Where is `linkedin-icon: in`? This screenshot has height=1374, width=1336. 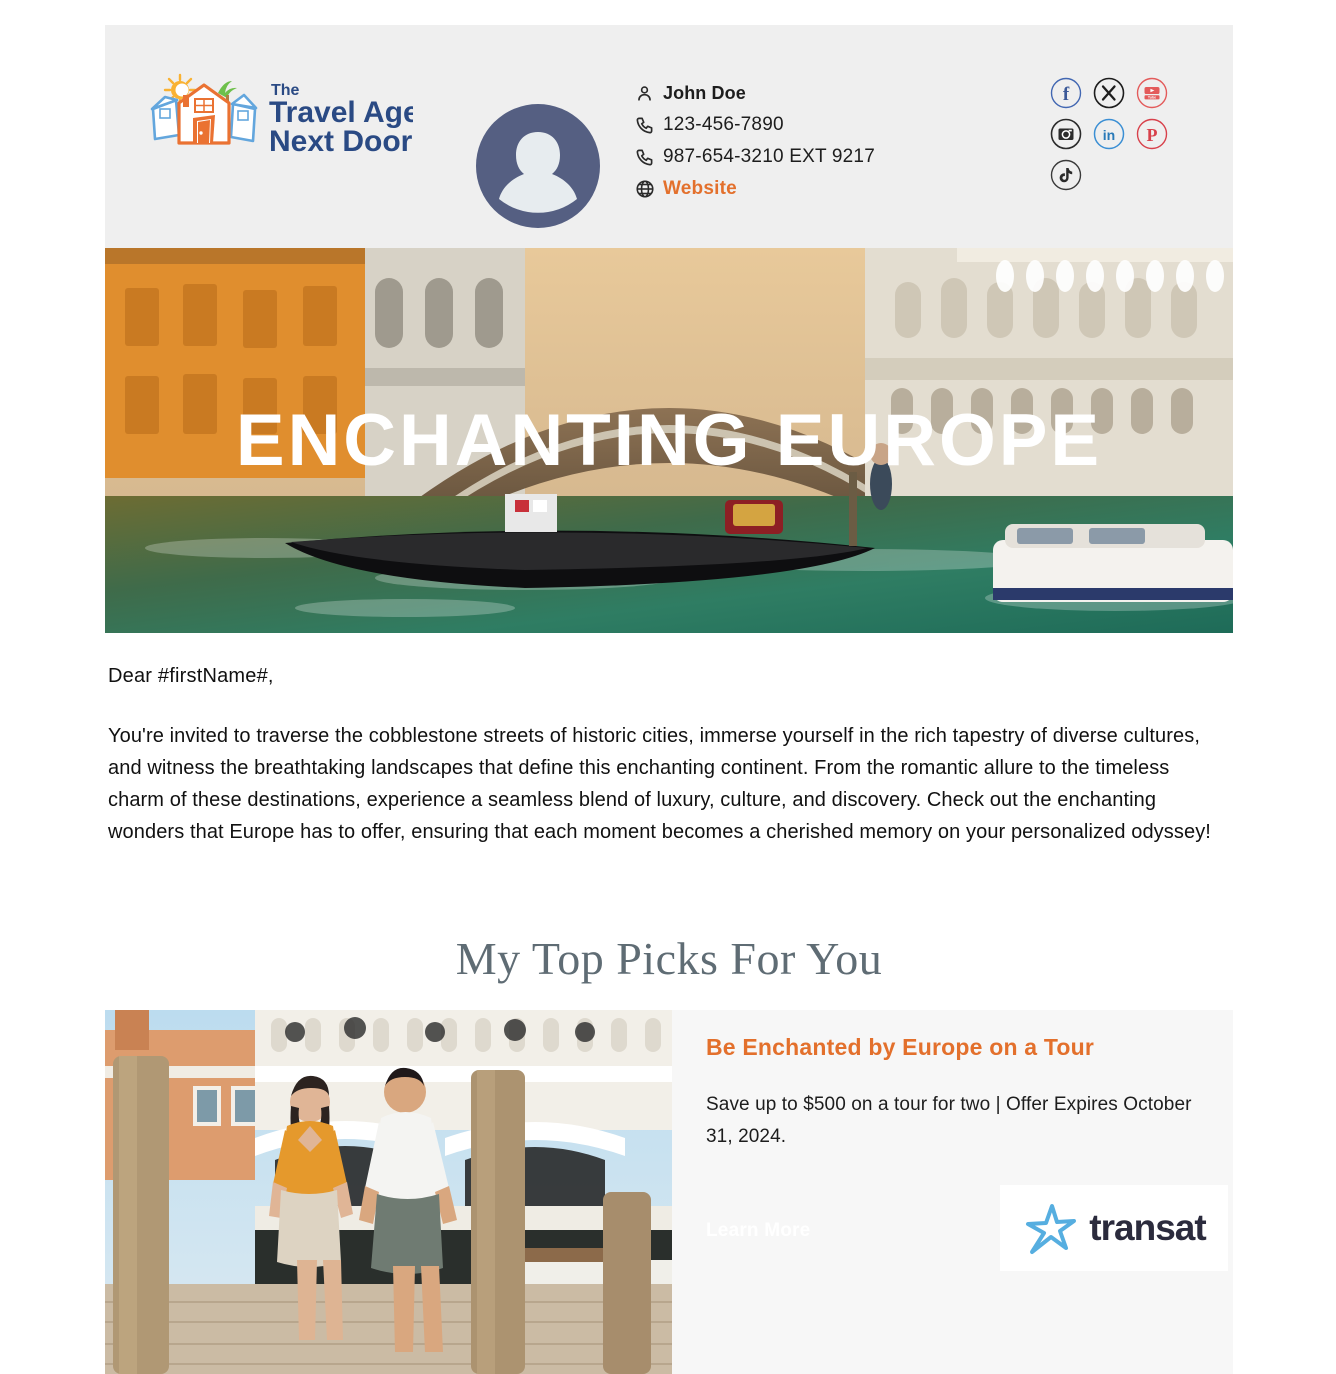
linkedin-icon: in is located at coordinates (1109, 134).